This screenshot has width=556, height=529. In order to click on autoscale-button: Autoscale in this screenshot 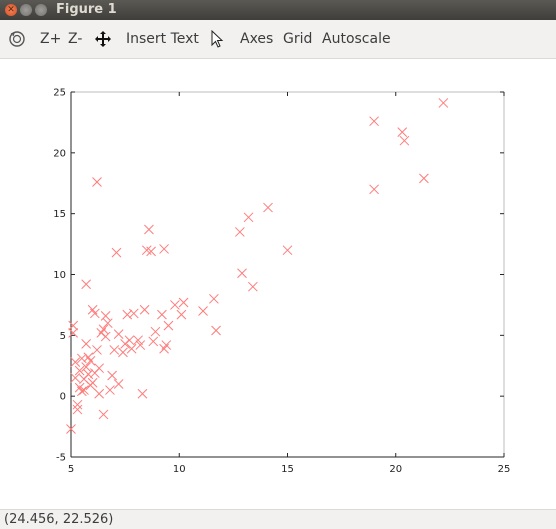, I will do `click(356, 39)`.